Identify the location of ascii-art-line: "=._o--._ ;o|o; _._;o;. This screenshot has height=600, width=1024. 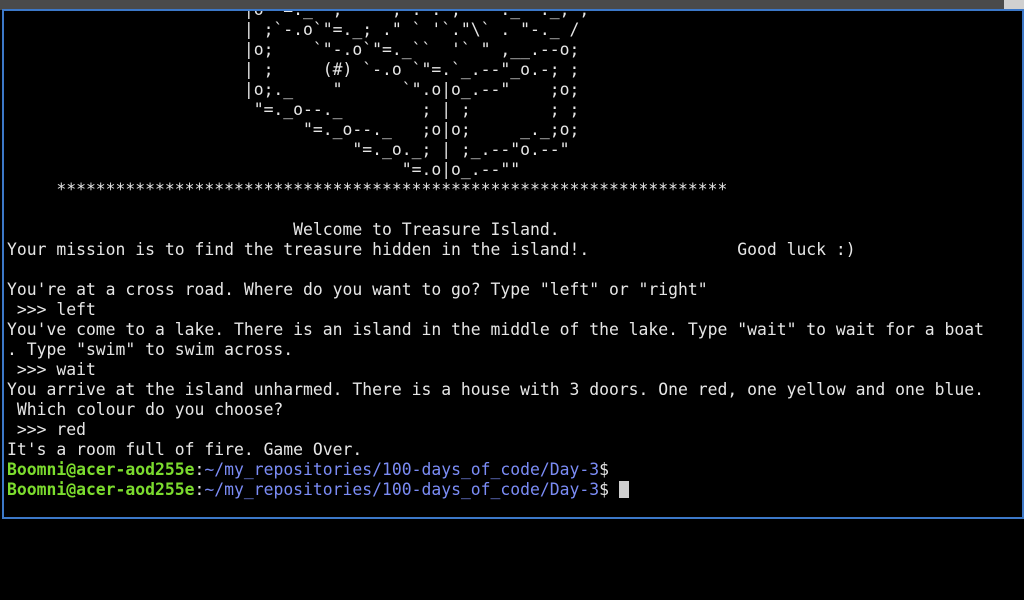
(293, 129).